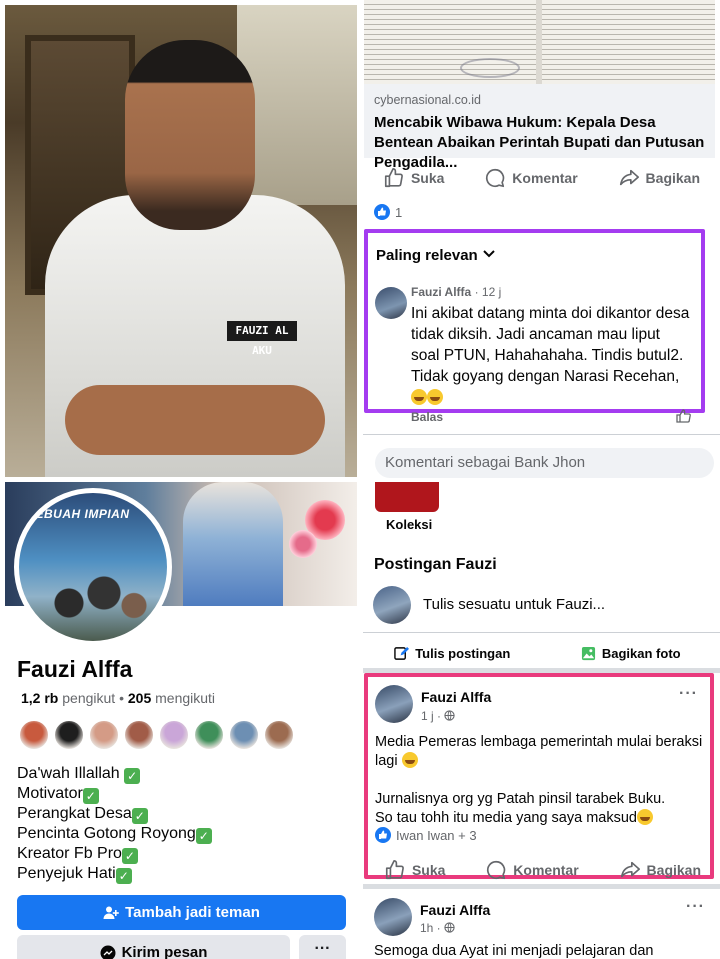 The height and width of the screenshot is (959, 720). What do you see at coordinates (428, 100) in the screenshot?
I see `link-domain: cybernasional.co.id` at bounding box center [428, 100].